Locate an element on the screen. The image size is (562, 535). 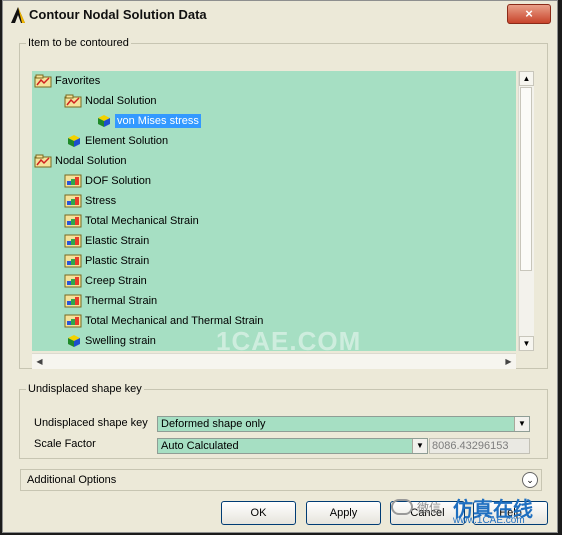
scale-mode-value: Auto Calculated is located at coordinates (200, 446).